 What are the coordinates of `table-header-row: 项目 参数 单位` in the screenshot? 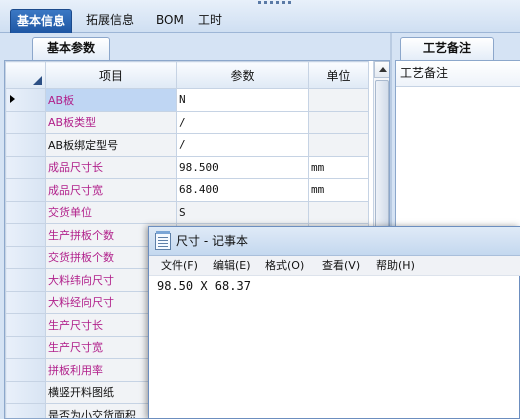 It's located at (187, 75).